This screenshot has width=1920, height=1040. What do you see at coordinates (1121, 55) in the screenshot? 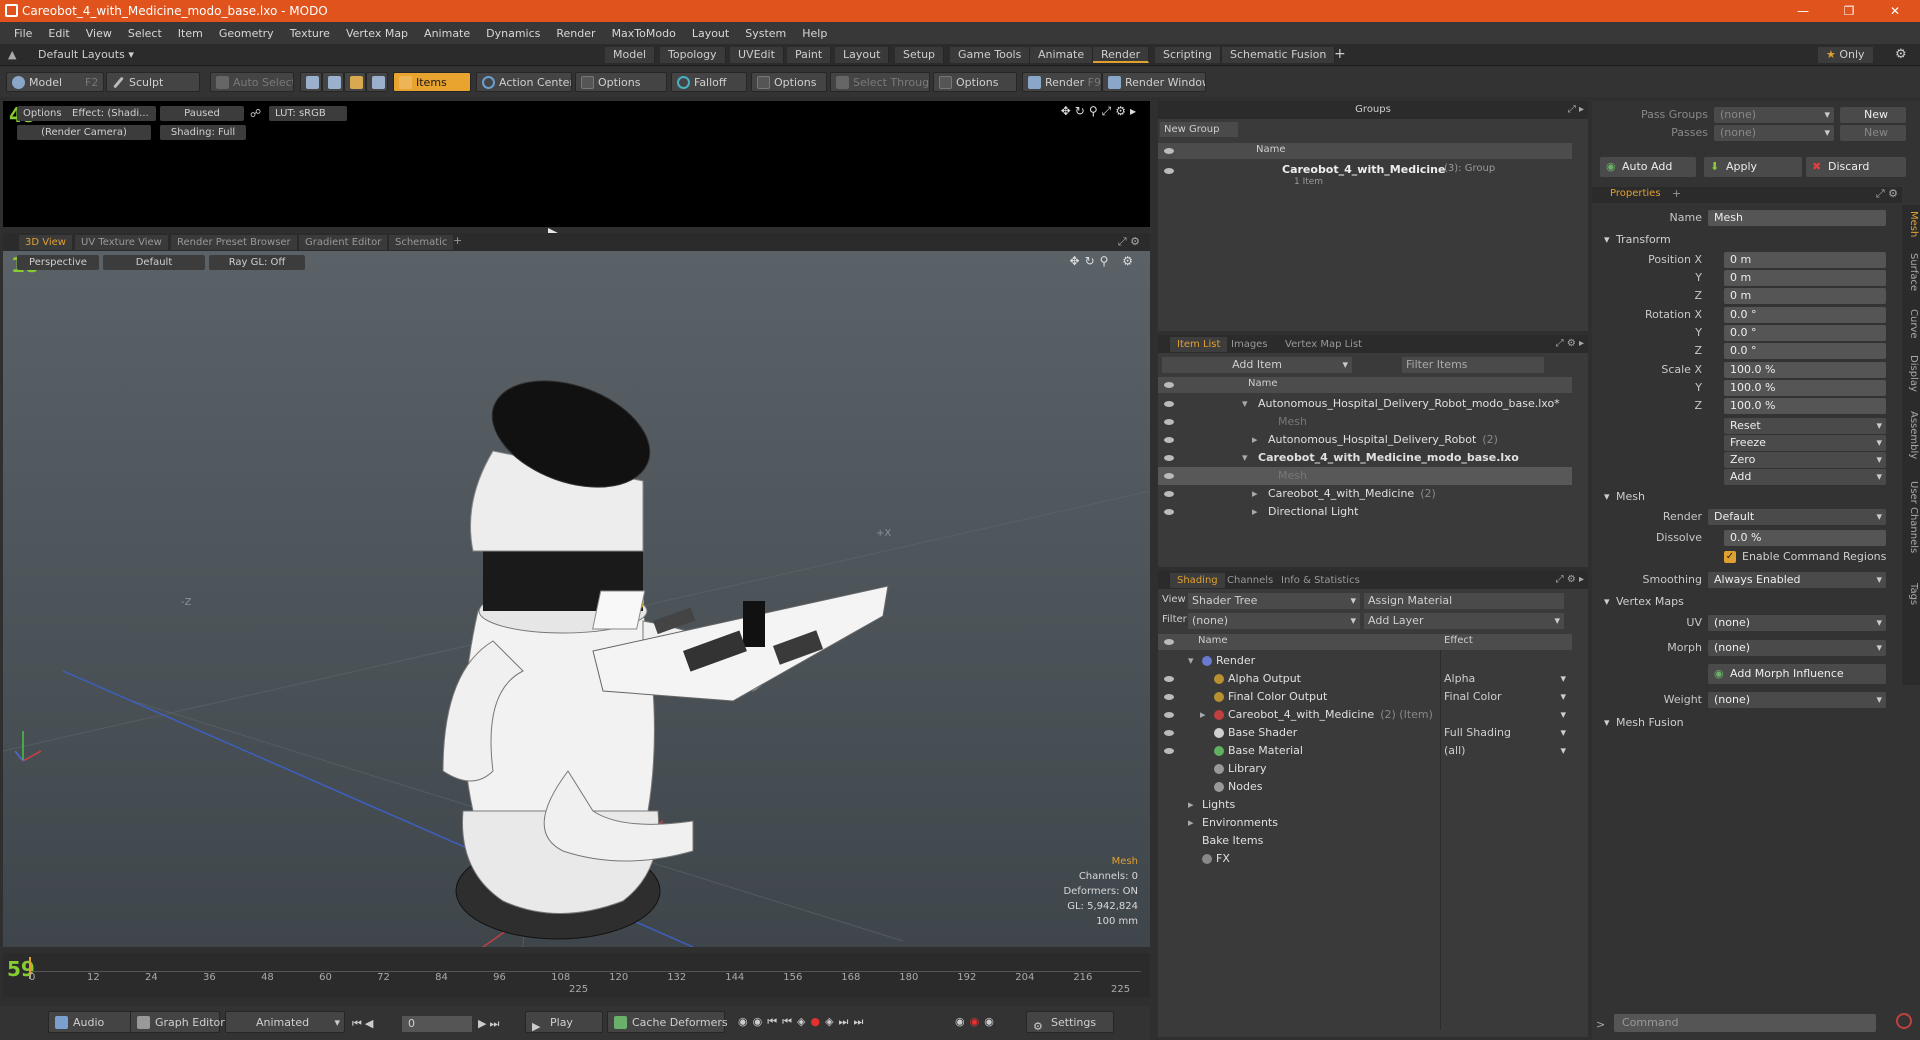
I see `tab-render: Render` at bounding box center [1121, 55].